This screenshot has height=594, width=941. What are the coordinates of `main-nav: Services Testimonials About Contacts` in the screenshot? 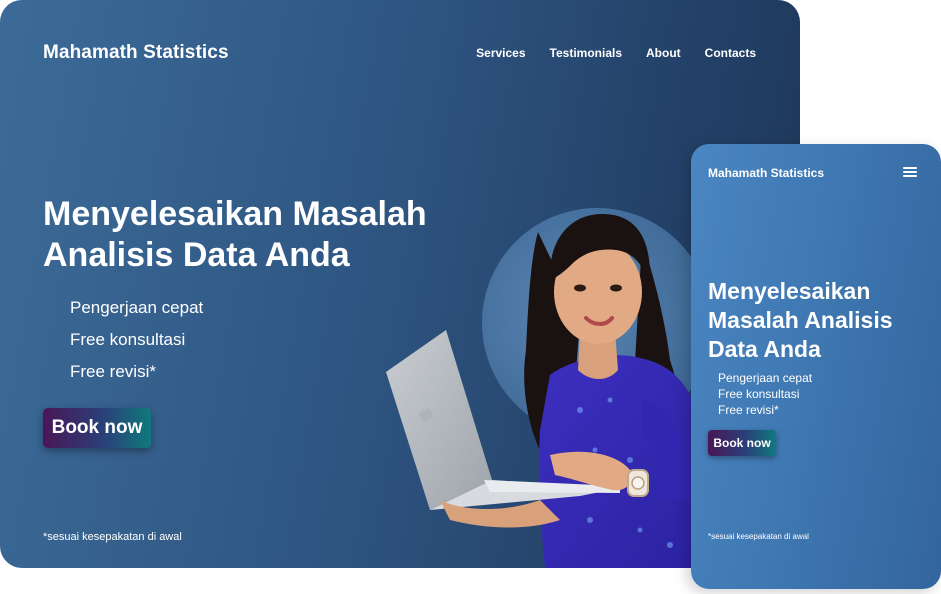 It's located at (616, 53).